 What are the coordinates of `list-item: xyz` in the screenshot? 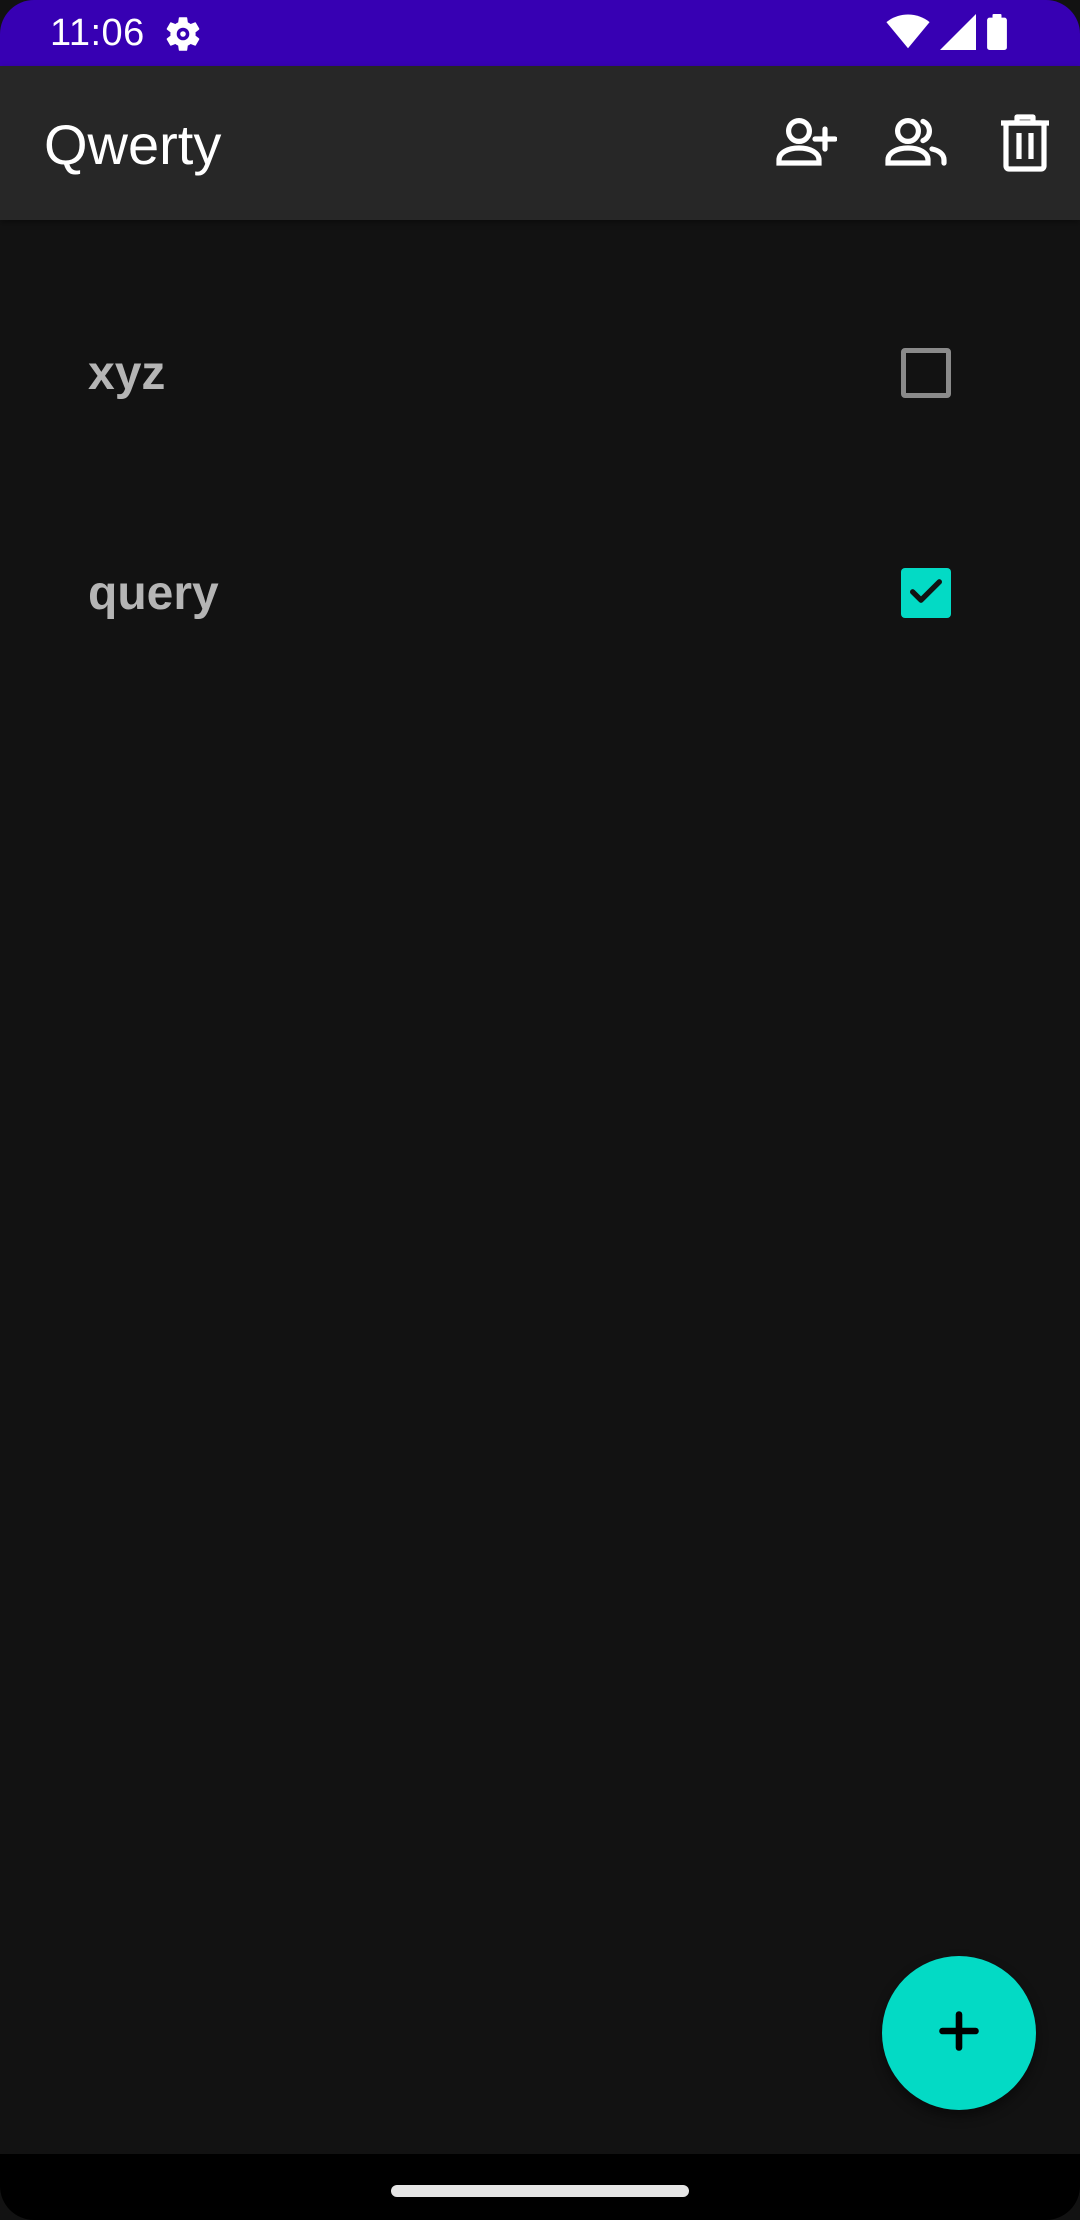 It's located at (540, 374).